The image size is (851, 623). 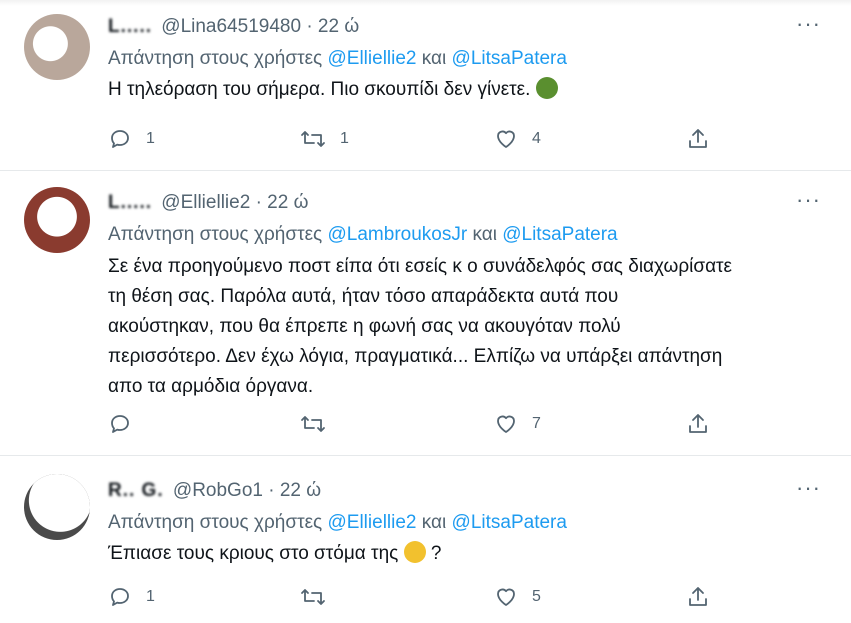 What do you see at coordinates (464, 27) in the screenshot?
I see `tweet-header: L..... @Lina64519480 · 22 ώ` at bounding box center [464, 27].